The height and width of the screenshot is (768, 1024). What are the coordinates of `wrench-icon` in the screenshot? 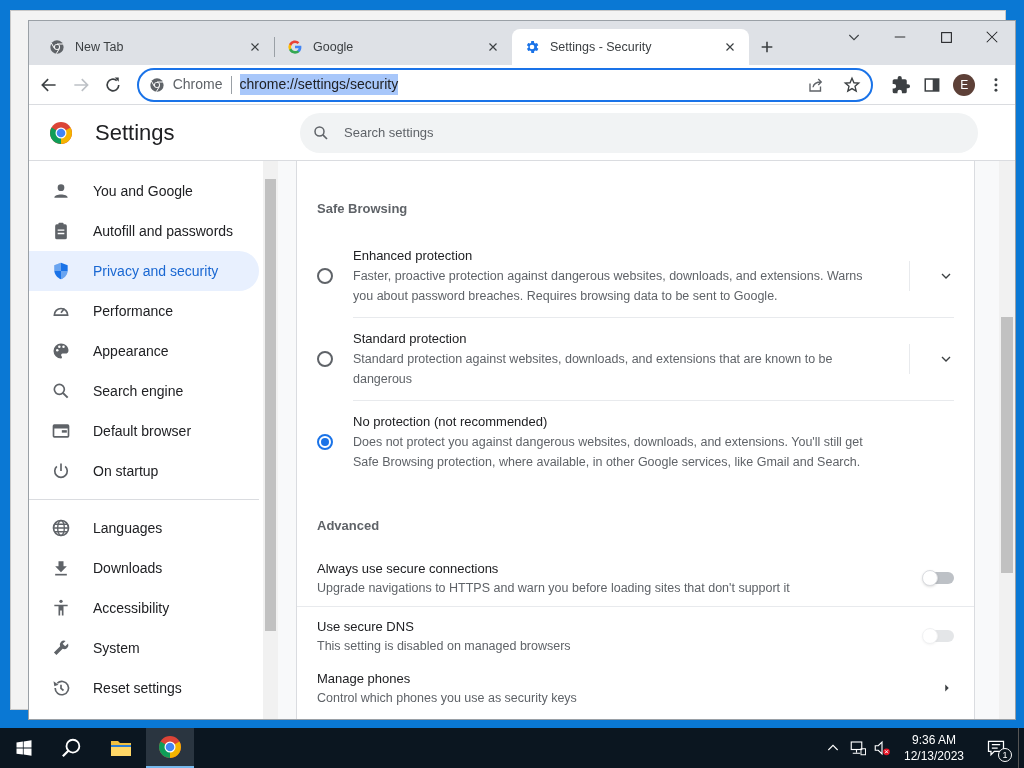 It's located at (61, 648).